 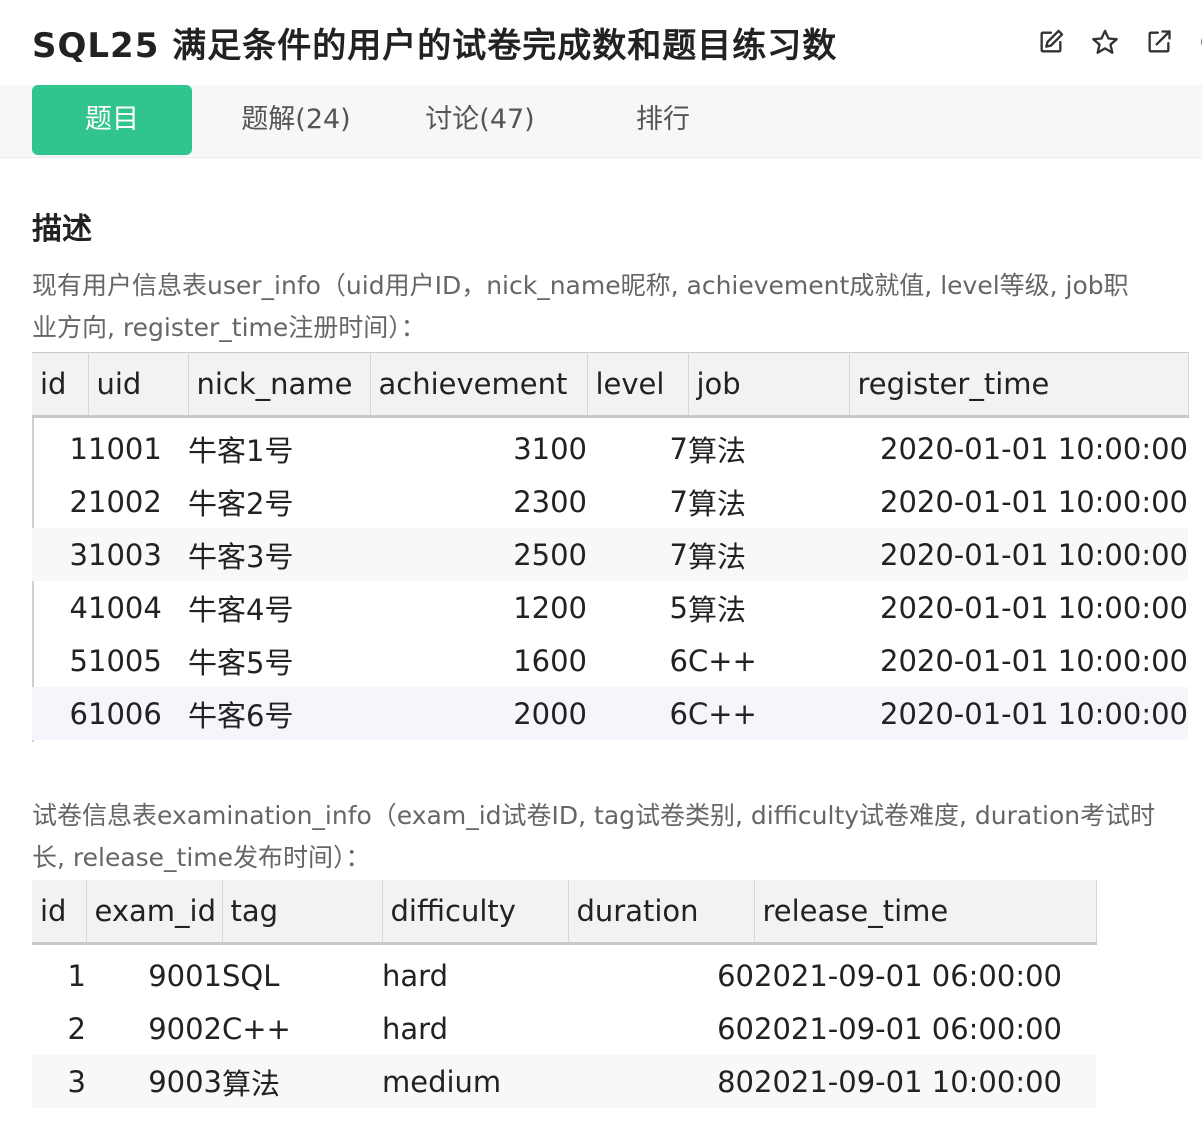 I want to click on table-cell: 9002, so click(x=185, y=1028).